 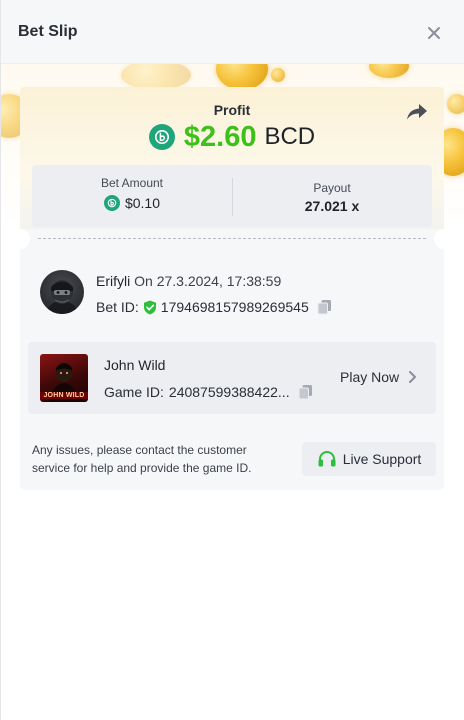 What do you see at coordinates (220, 136) in the screenshot?
I see `profit-amount: $2.60` at bounding box center [220, 136].